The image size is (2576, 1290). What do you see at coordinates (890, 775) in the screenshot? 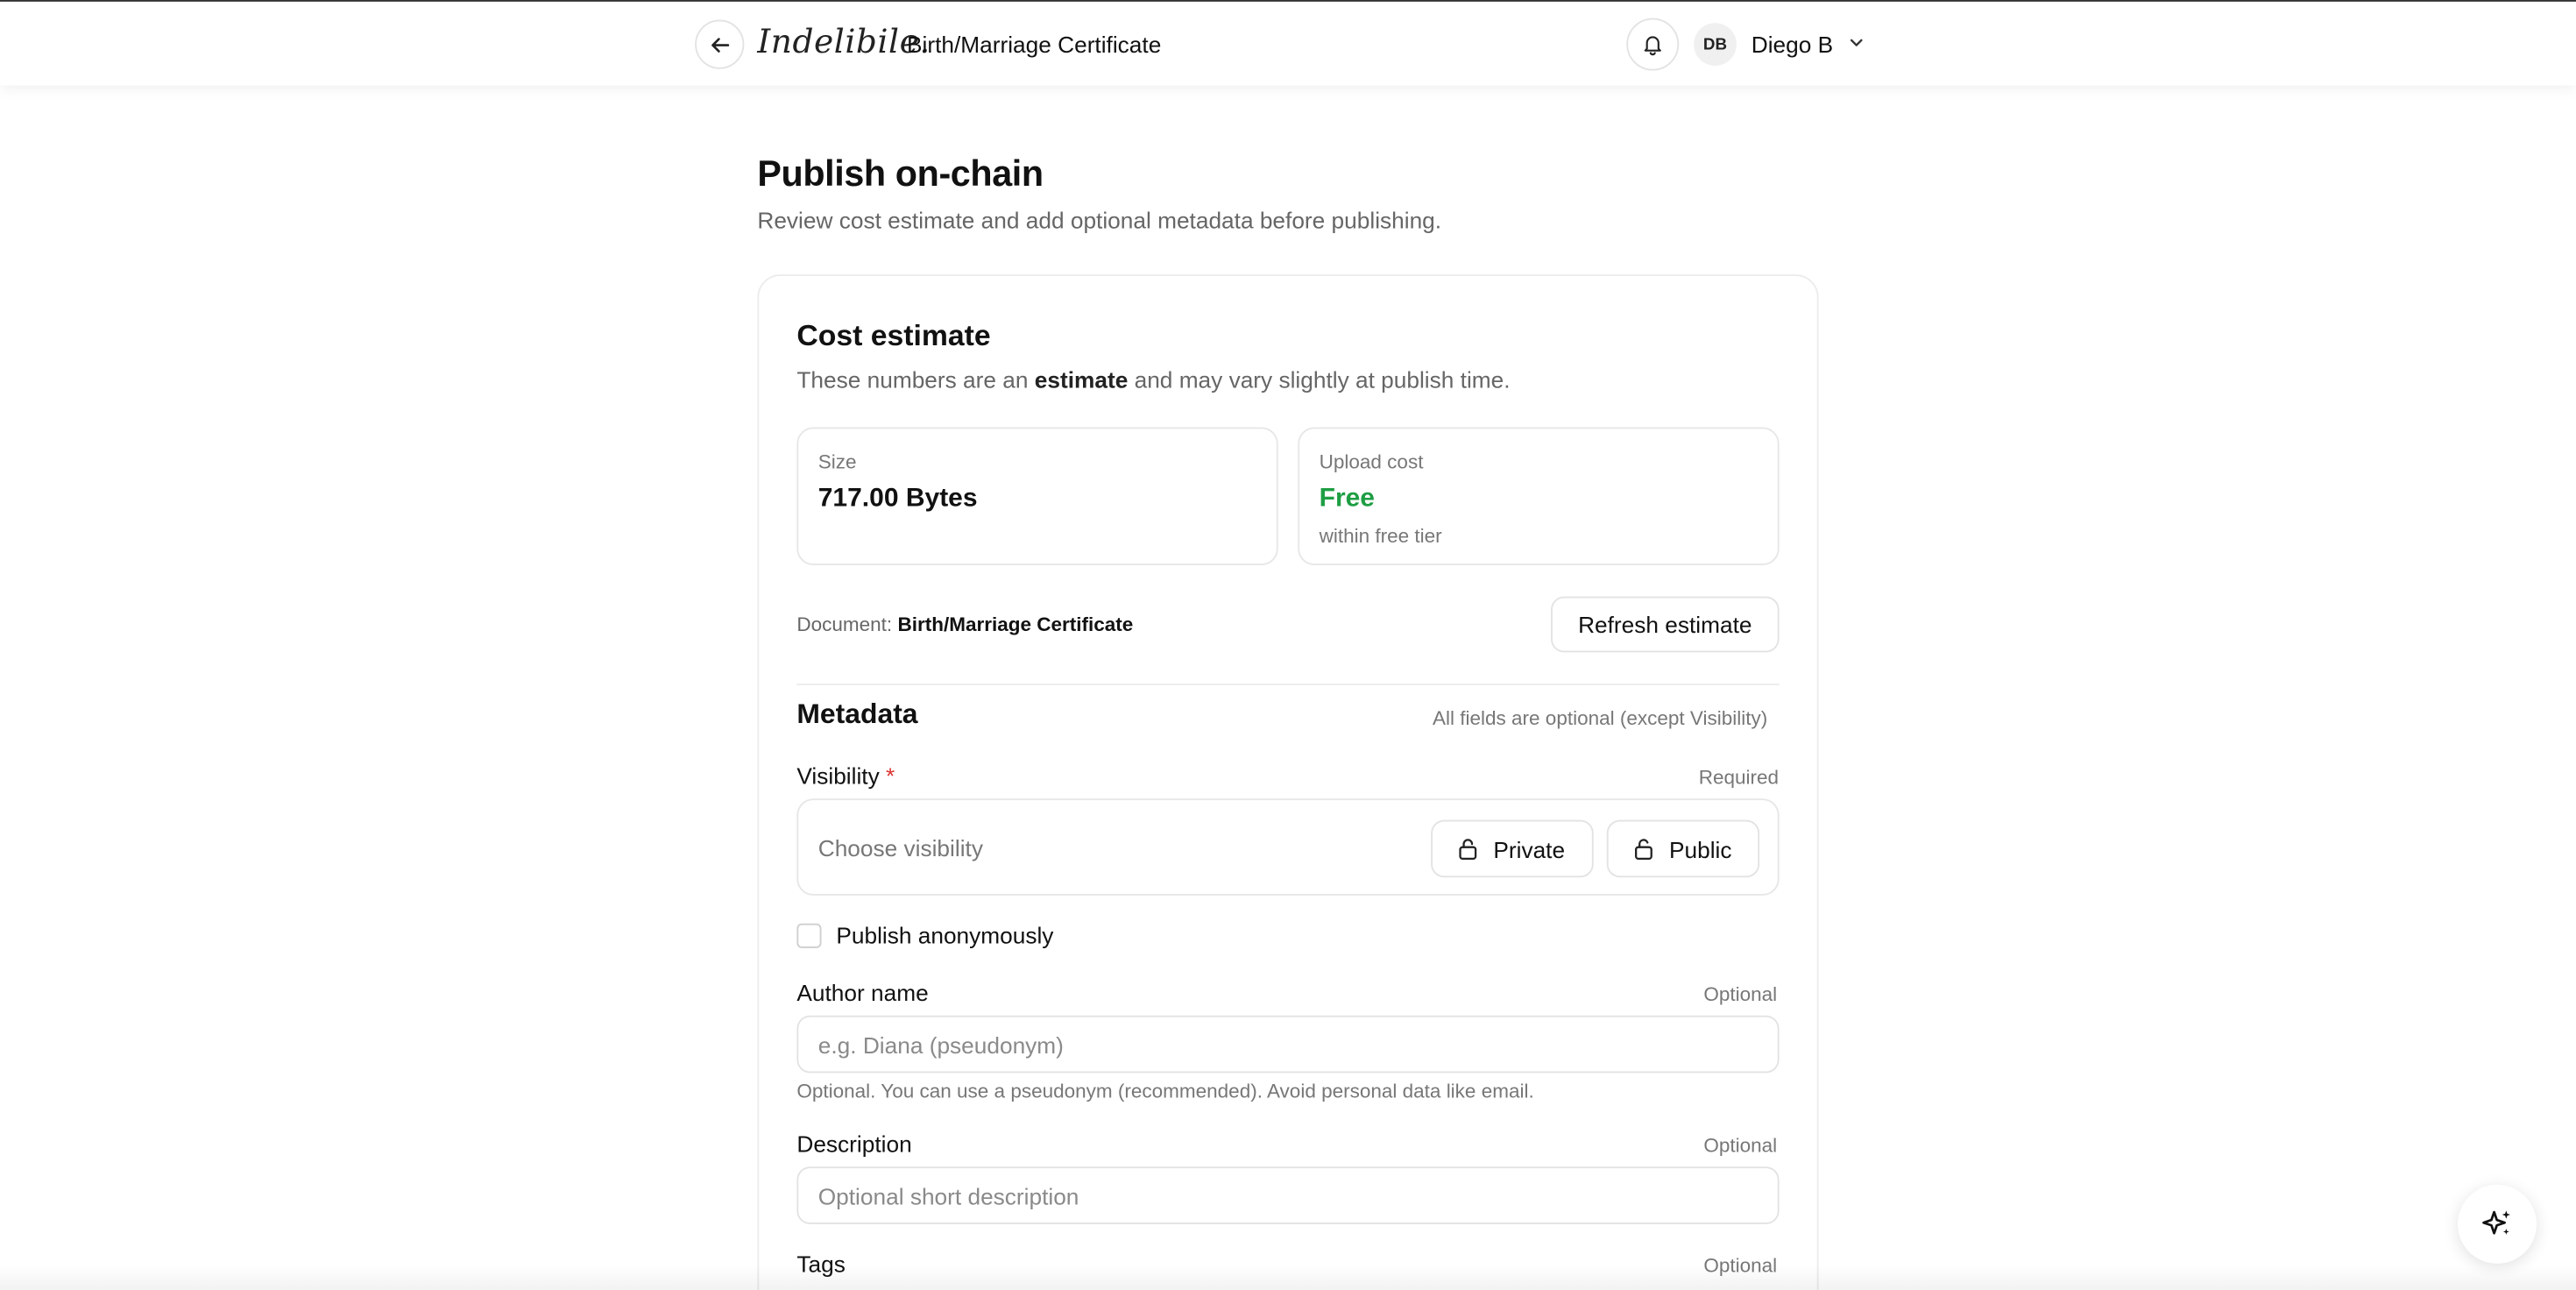
I see `required-marker: *` at bounding box center [890, 775].